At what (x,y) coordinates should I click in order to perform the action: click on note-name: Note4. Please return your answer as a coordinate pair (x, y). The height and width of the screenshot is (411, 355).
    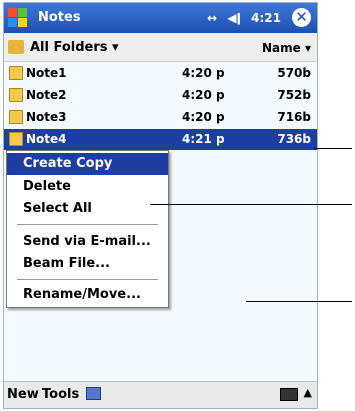
    Looking at the image, I should click on (46, 139).